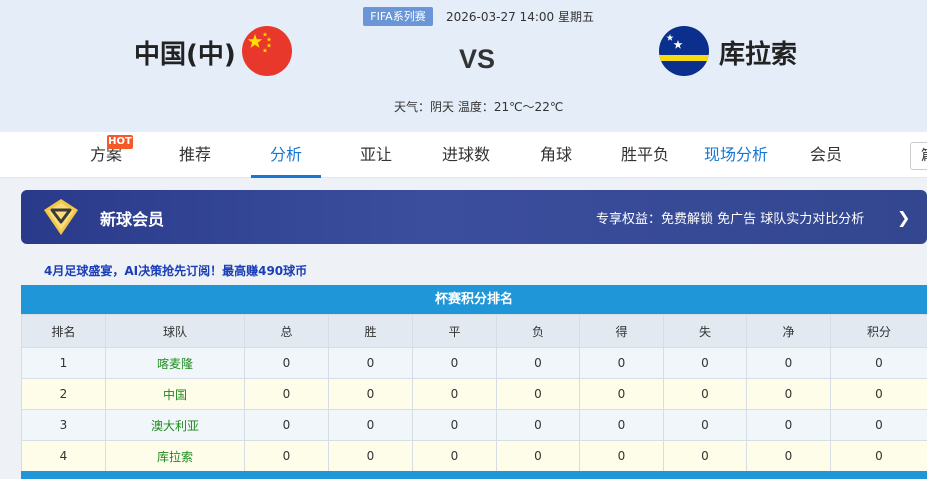 The width and height of the screenshot is (927, 479). What do you see at coordinates (398, 16) in the screenshot?
I see `competition-badge: FIFA系列赛` at bounding box center [398, 16].